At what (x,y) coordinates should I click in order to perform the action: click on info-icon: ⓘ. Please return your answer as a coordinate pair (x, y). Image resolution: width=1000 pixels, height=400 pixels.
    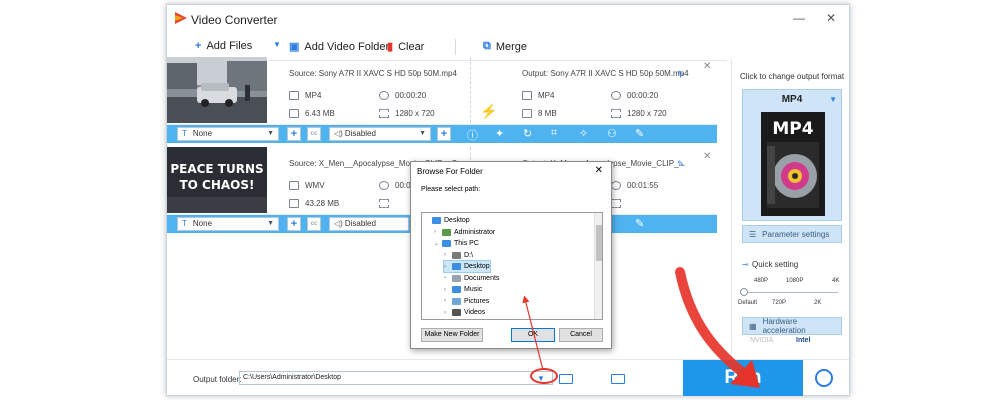
    Looking at the image, I should click on (472, 135).